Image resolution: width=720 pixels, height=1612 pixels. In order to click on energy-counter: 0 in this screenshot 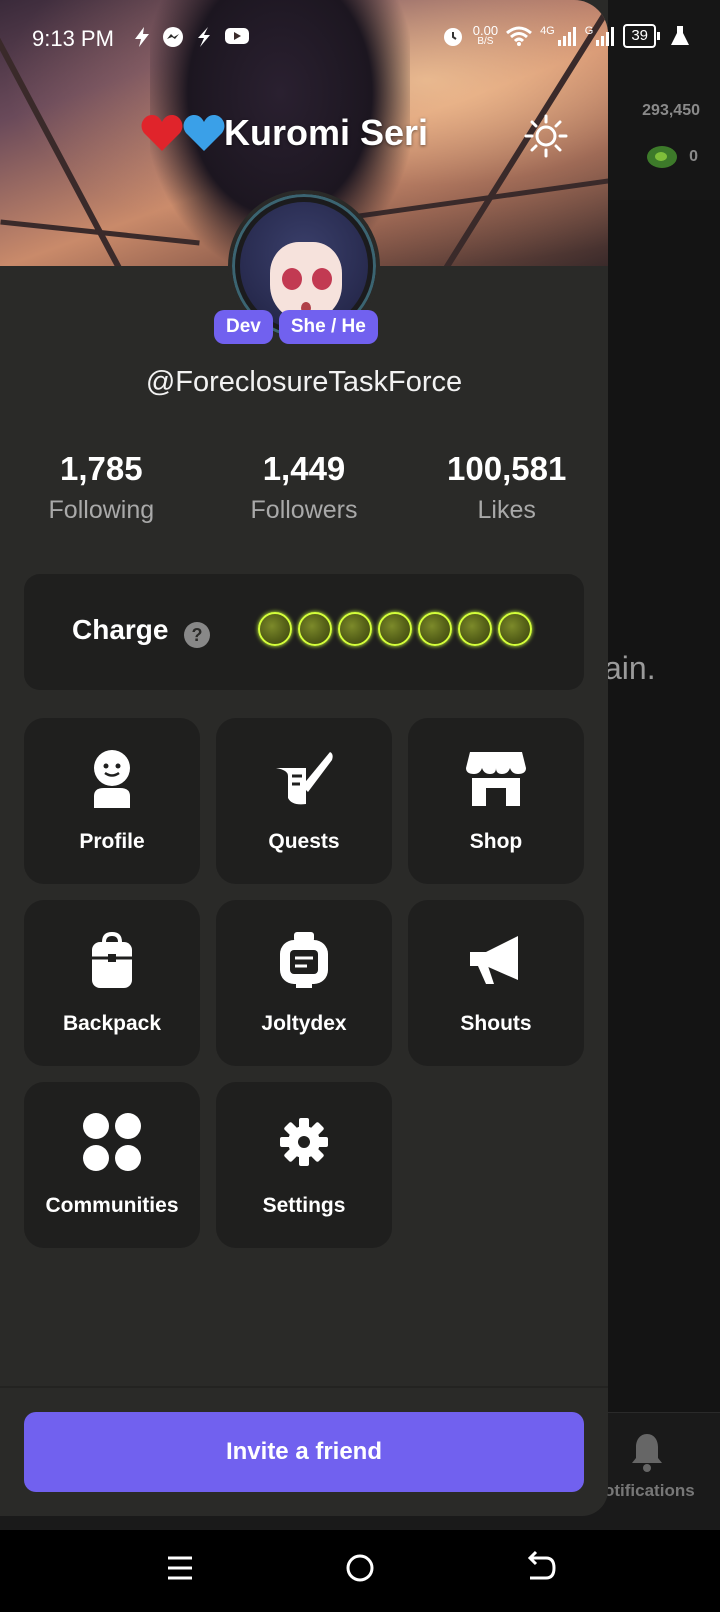, I will do `click(672, 157)`.